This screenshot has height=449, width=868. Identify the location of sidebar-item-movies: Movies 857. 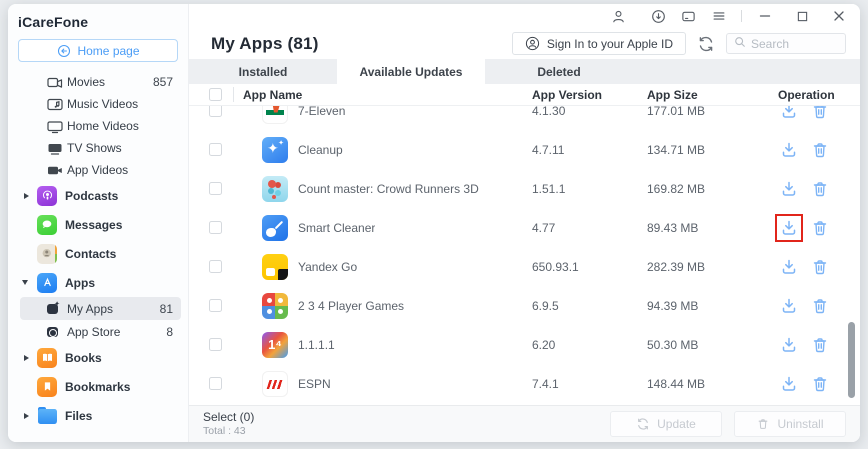
(98, 82).